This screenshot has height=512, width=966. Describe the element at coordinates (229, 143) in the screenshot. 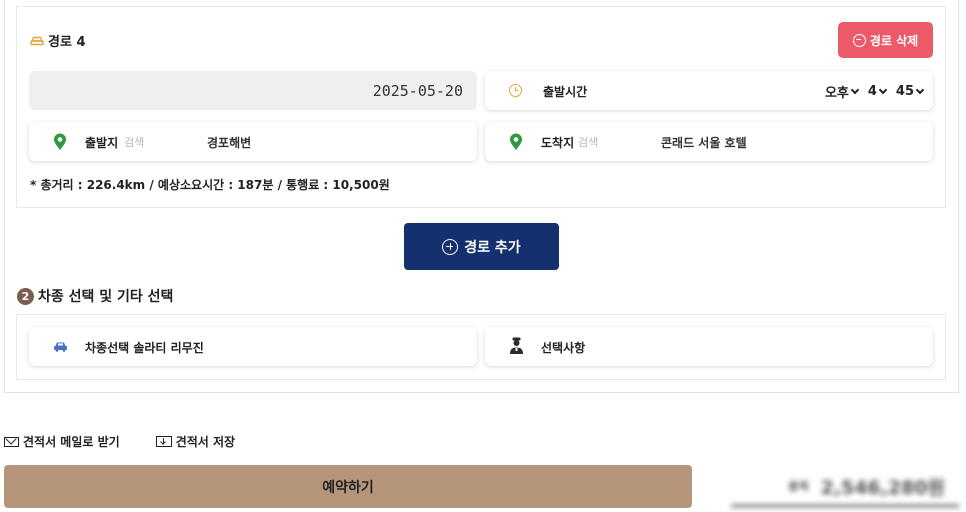

I see `start-value: 경포해변` at that location.